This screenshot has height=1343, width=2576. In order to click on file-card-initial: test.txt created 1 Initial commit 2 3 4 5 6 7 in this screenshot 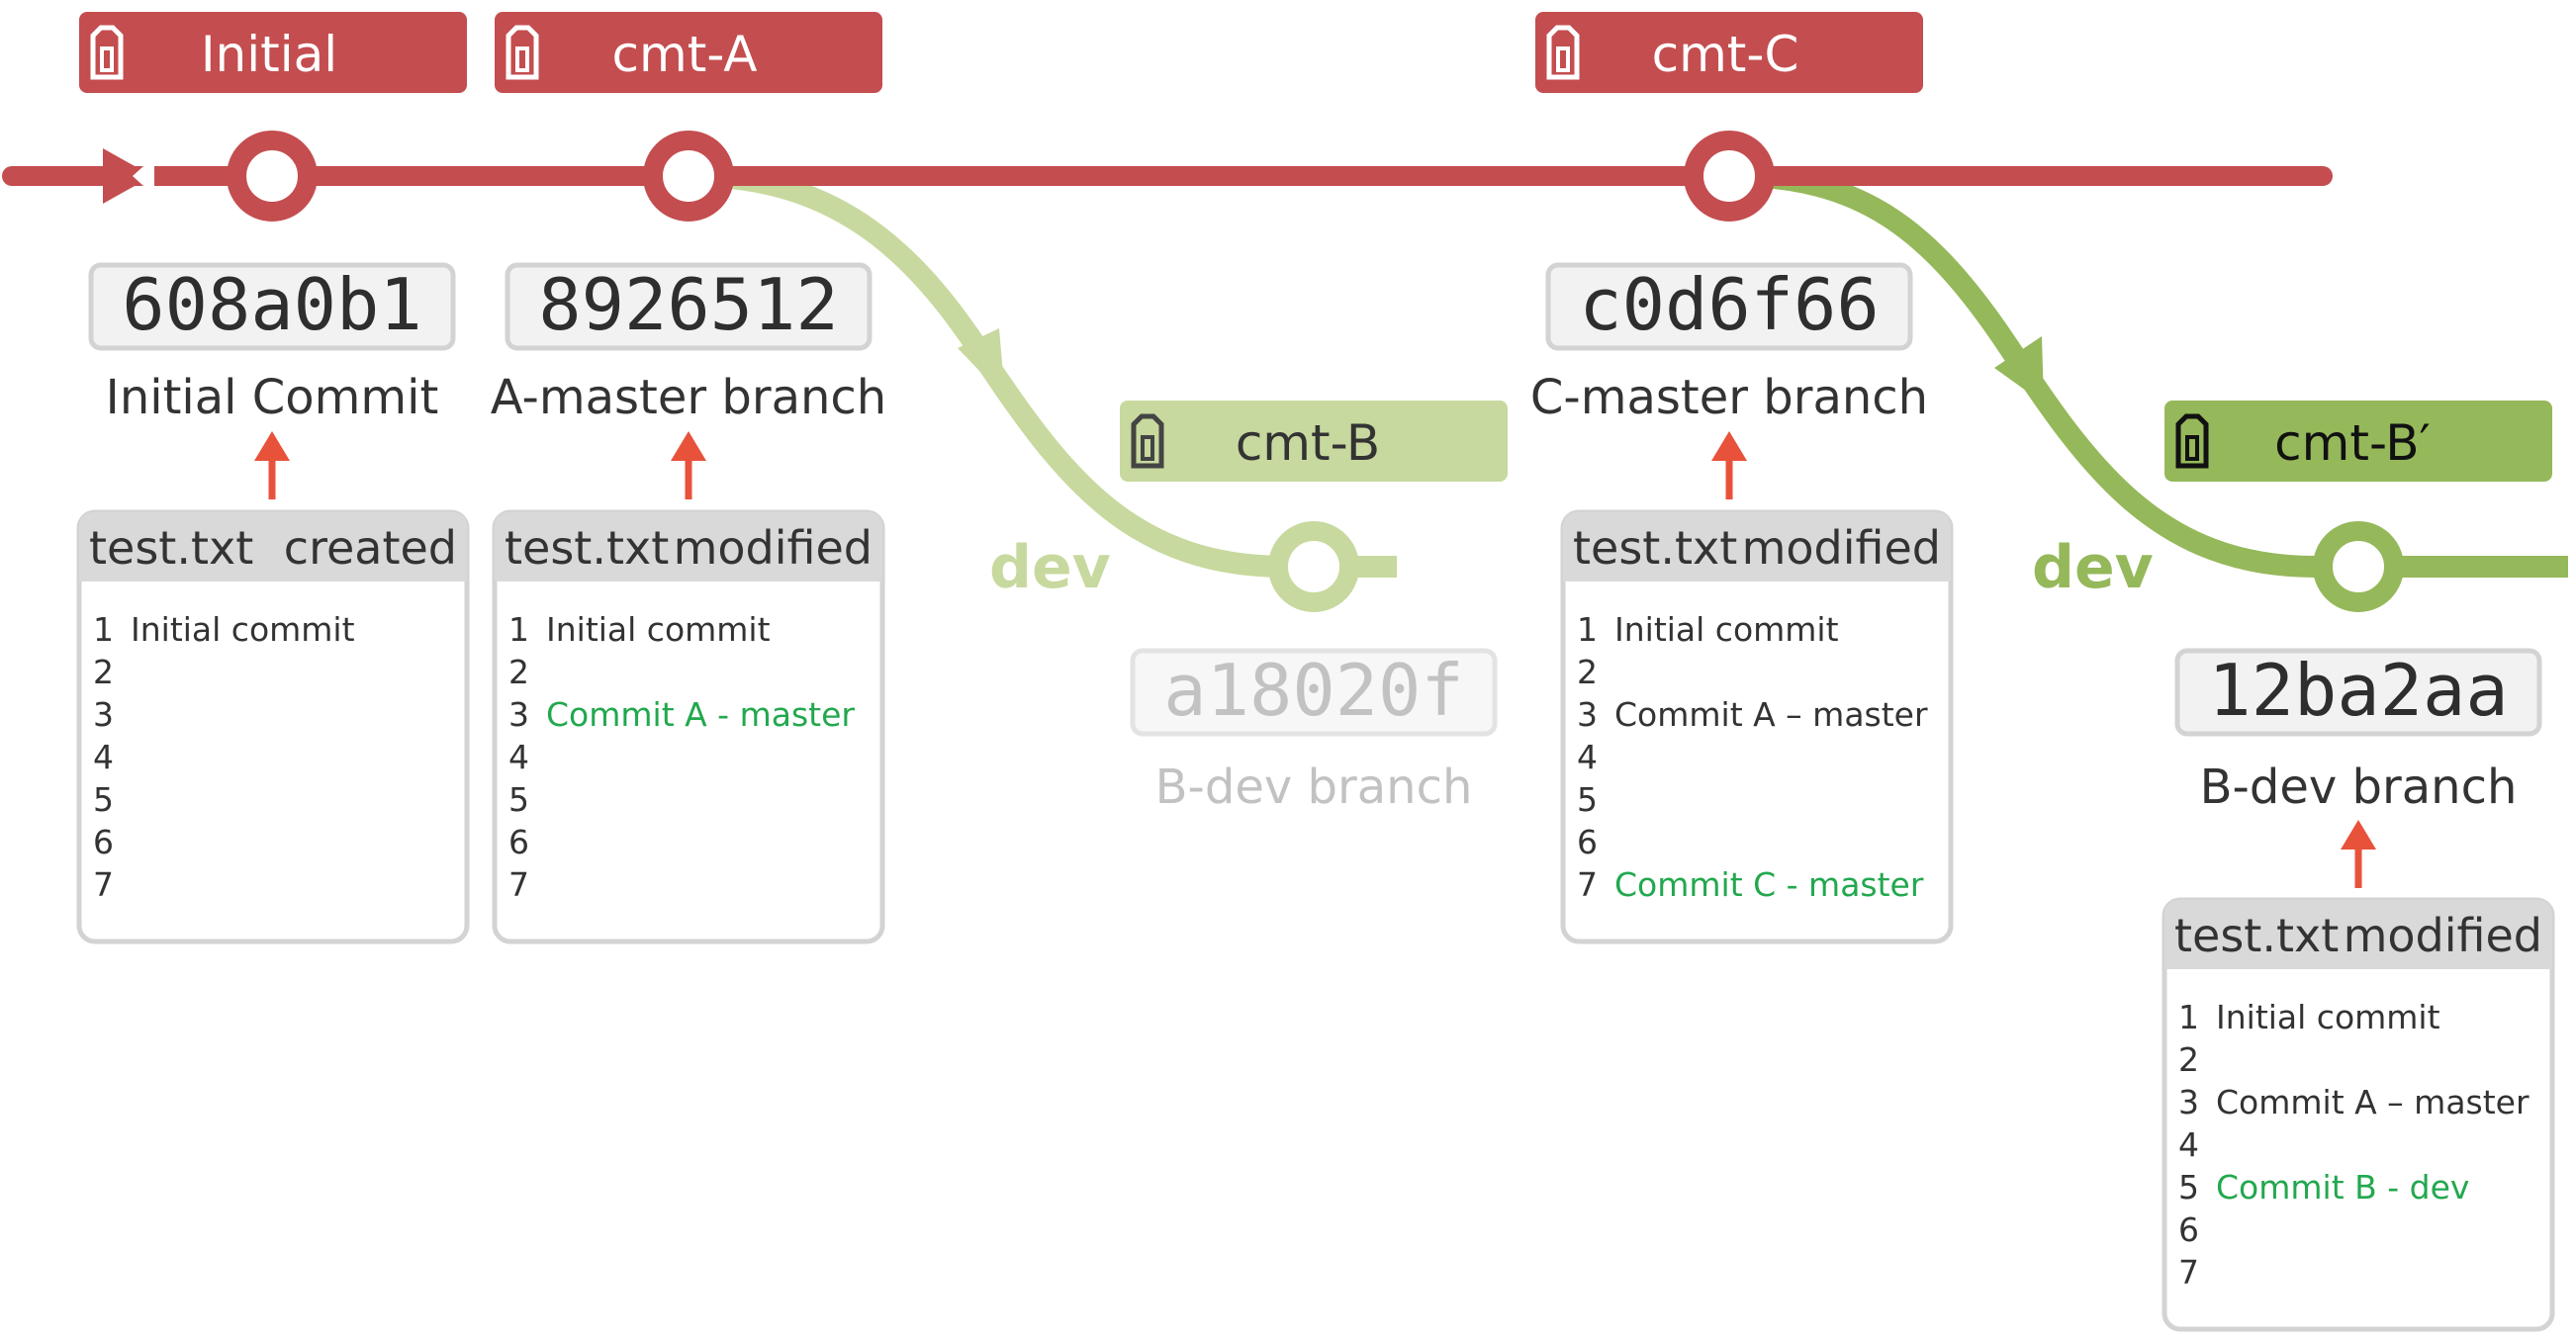, I will do `click(273, 727)`.